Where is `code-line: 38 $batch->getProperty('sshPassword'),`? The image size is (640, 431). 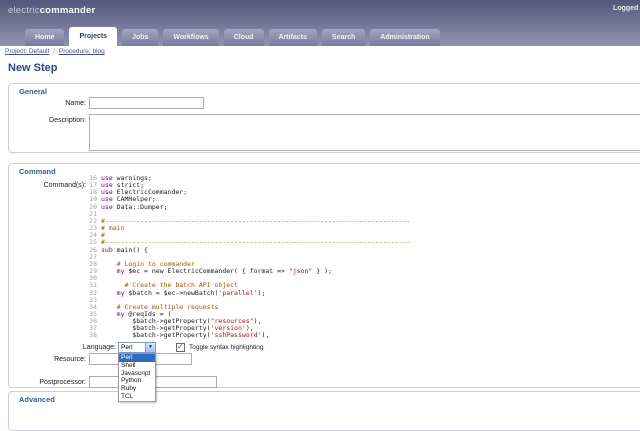
code-line: 38 $batch->getProperty('sshPassword'), is located at coordinates (364, 335).